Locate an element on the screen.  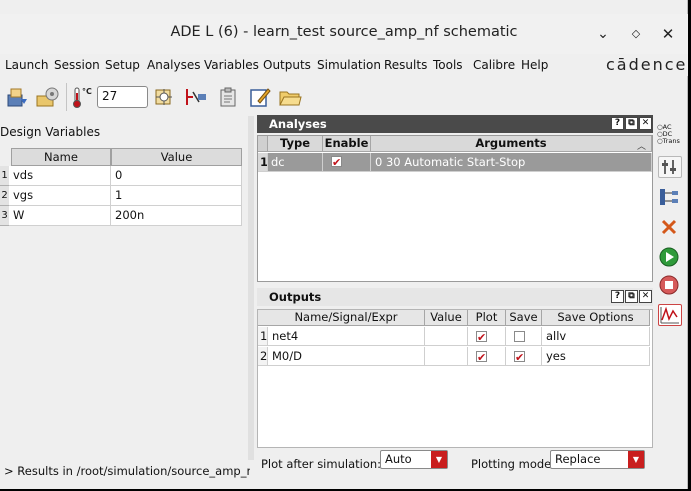
row-number: 3 is located at coordinates (4, 216).